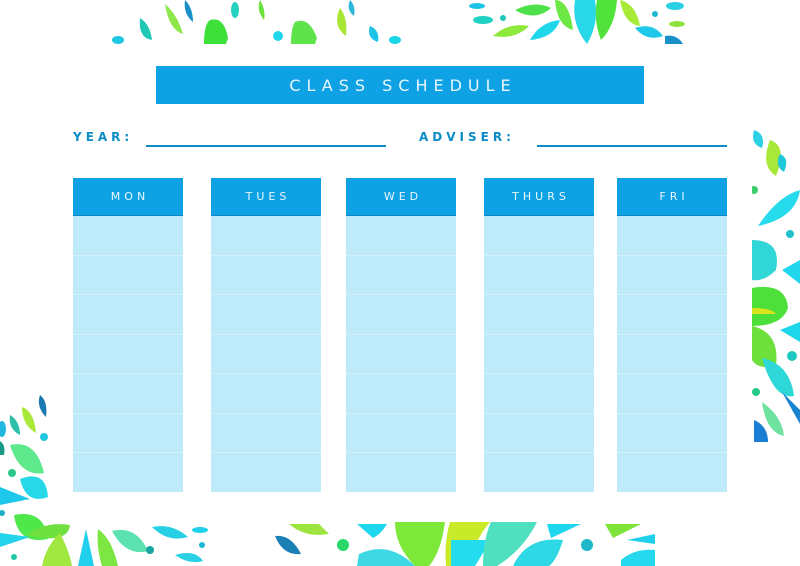 The height and width of the screenshot is (566, 800). I want to click on day-label: WED, so click(403, 196).